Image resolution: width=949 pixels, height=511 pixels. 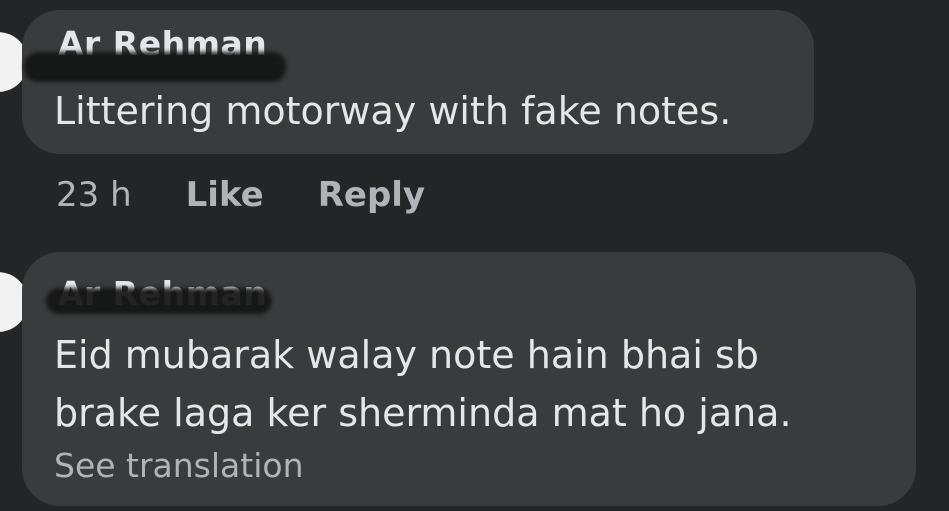 What do you see at coordinates (225, 195) in the screenshot?
I see `like-button: Like` at bounding box center [225, 195].